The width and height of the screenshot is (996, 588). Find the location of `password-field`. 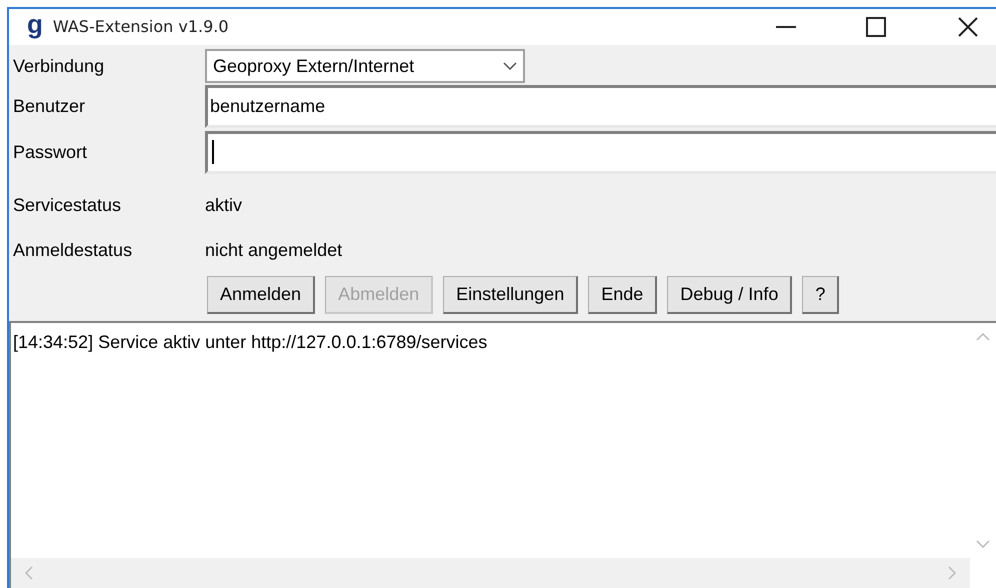

password-field is located at coordinates (600, 152).